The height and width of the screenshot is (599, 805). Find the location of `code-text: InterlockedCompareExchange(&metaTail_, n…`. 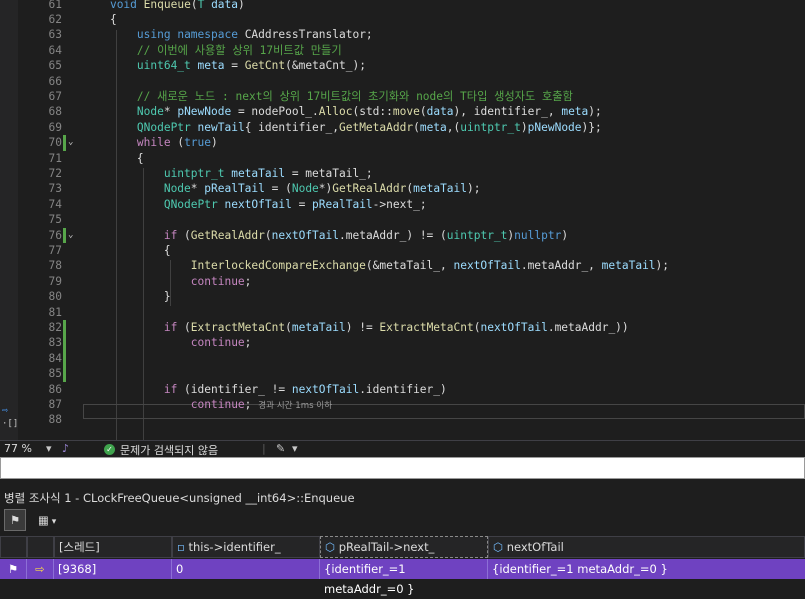

code-text: InterlockedCompareExchange(&metaTail_, n… is located at coordinates (376, 265).